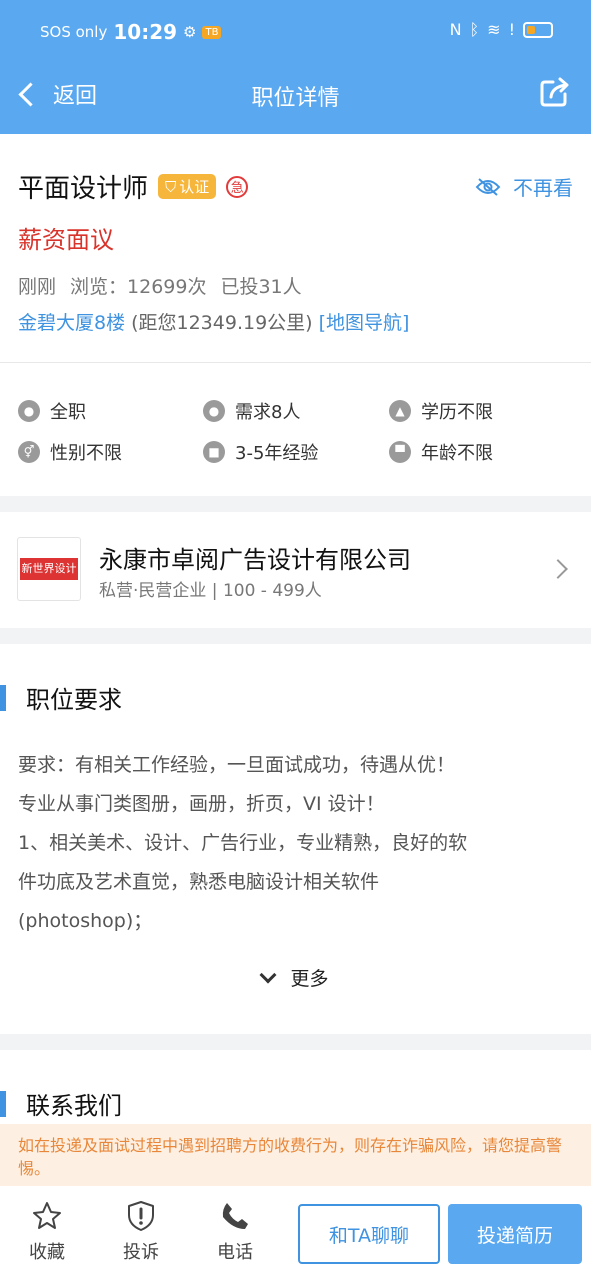  What do you see at coordinates (455, 29) in the screenshot?
I see `nfc-icon: N` at bounding box center [455, 29].